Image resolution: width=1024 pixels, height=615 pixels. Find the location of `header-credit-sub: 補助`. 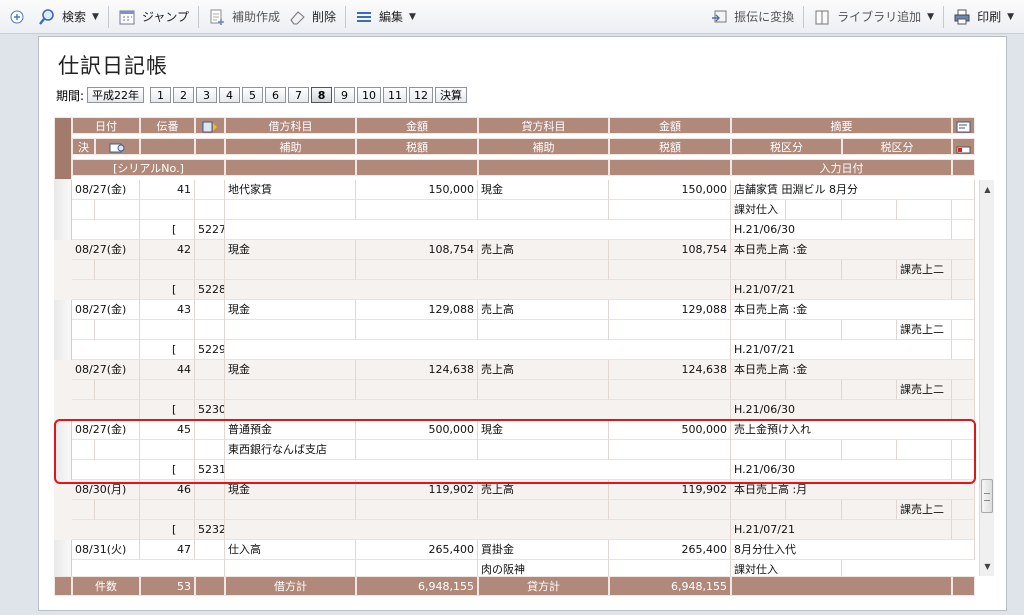

header-credit-sub: 補助 is located at coordinates (543, 146).